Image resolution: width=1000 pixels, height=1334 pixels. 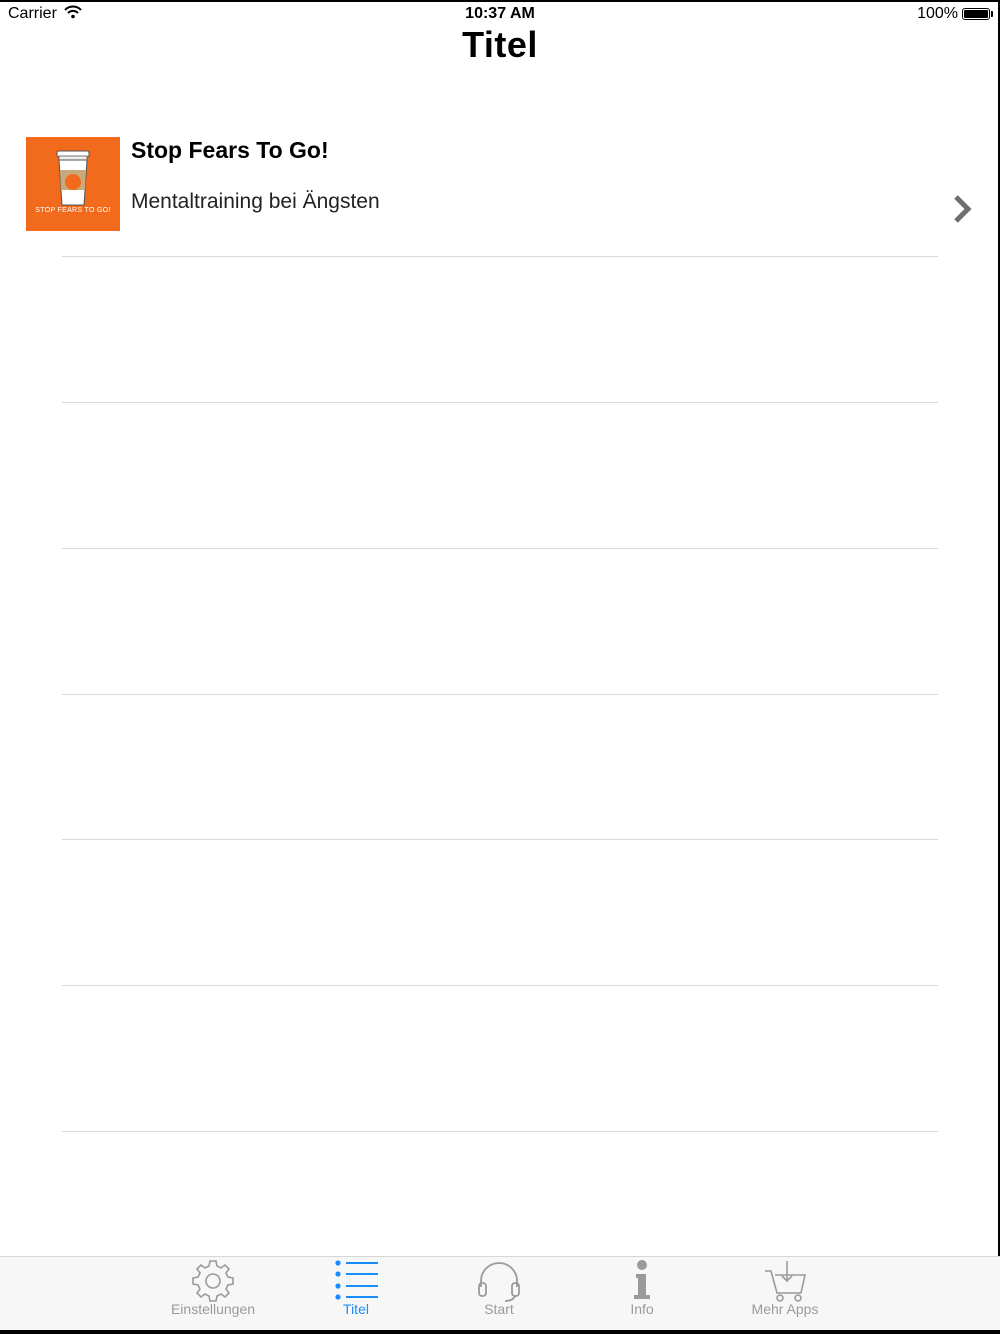 I want to click on page-title: Titel, so click(x=500, y=44).